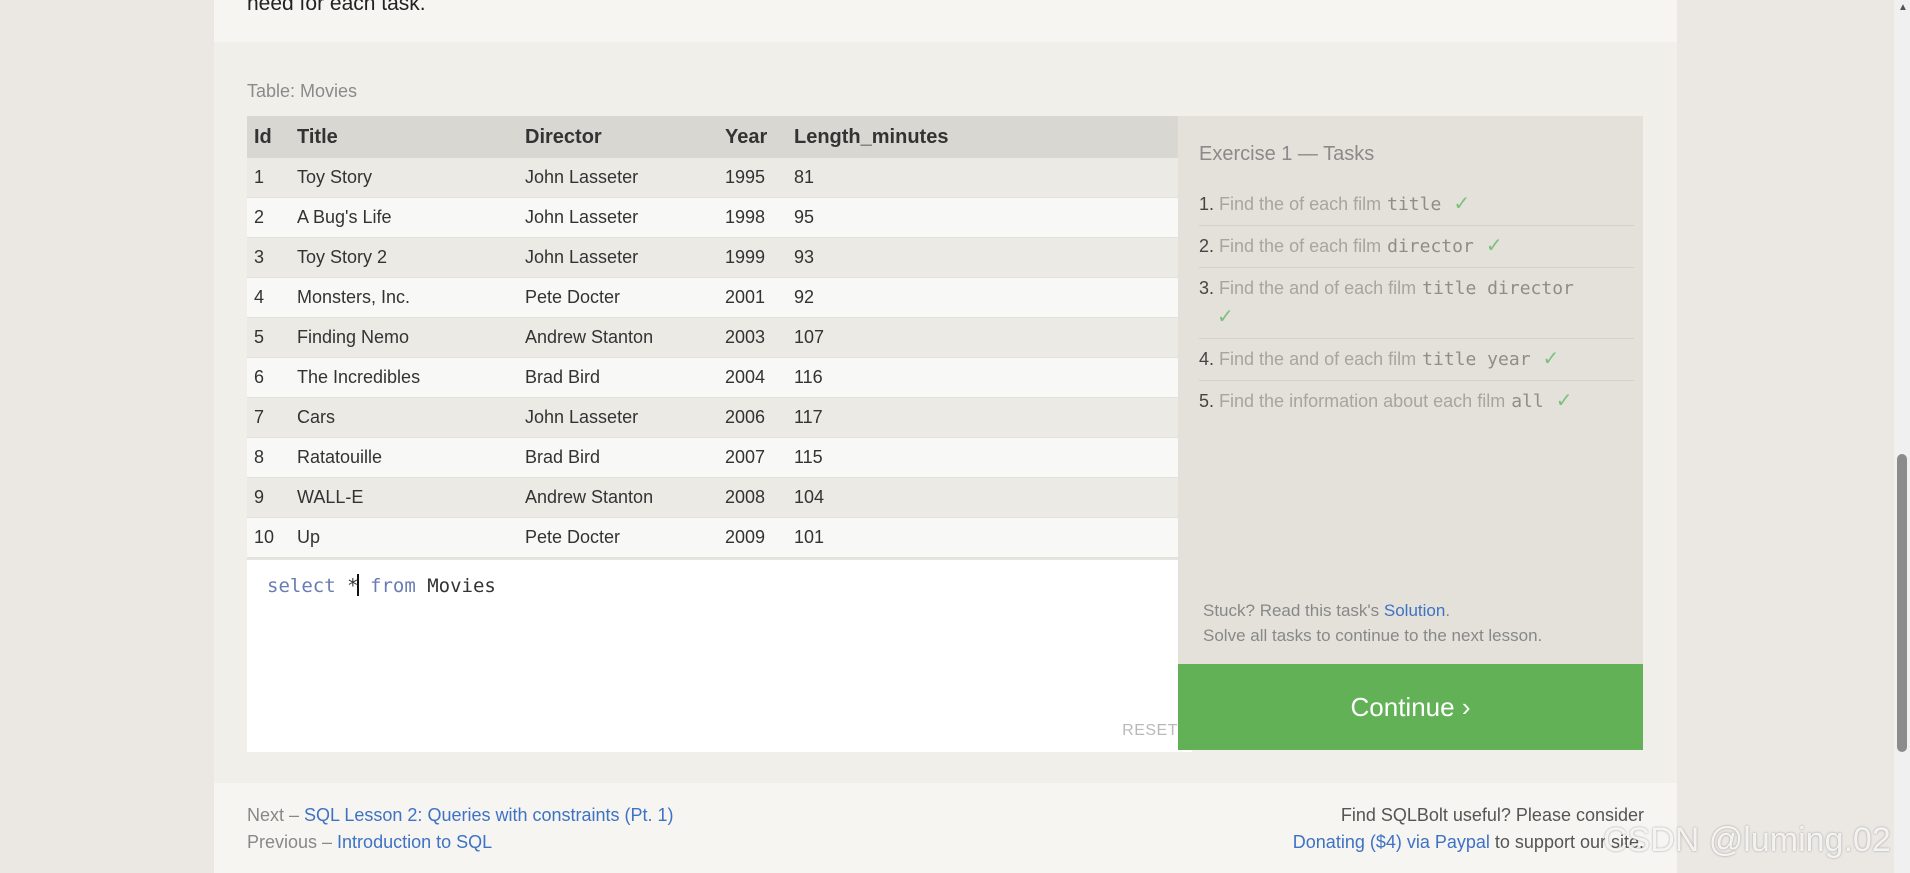  I want to click on table-row: 8 Ratatouille Brad Bird 2007 115, so click(719, 457).